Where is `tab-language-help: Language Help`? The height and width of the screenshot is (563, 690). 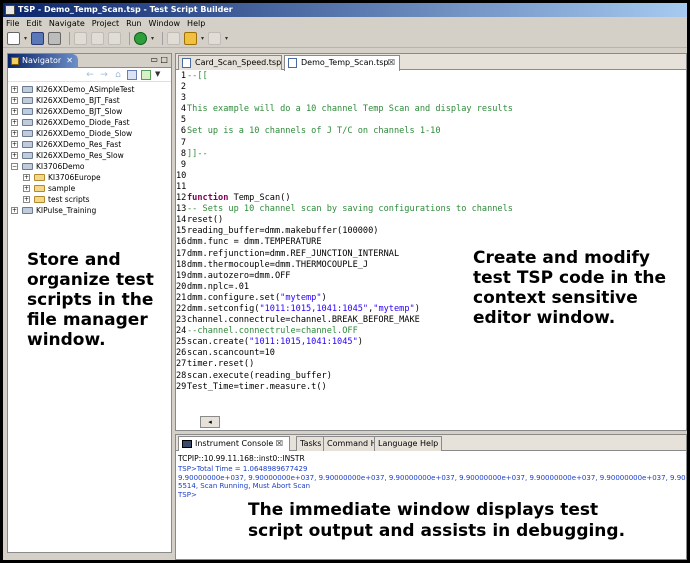
tab-language-help: Language Help is located at coordinates (408, 443).